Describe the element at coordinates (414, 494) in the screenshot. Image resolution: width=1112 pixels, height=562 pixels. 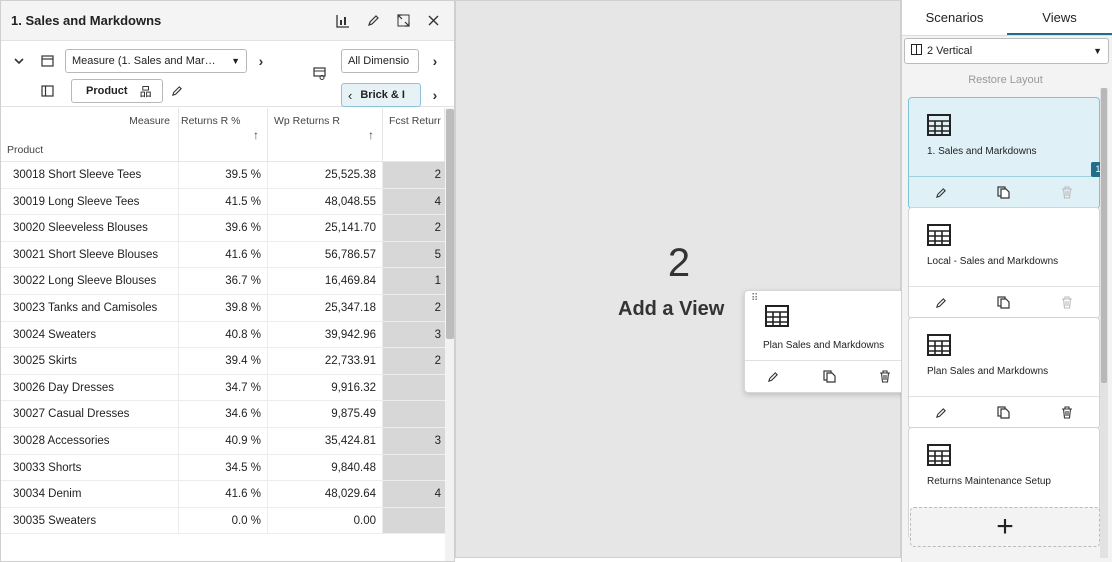
I see `fcst-cell: 4` at that location.